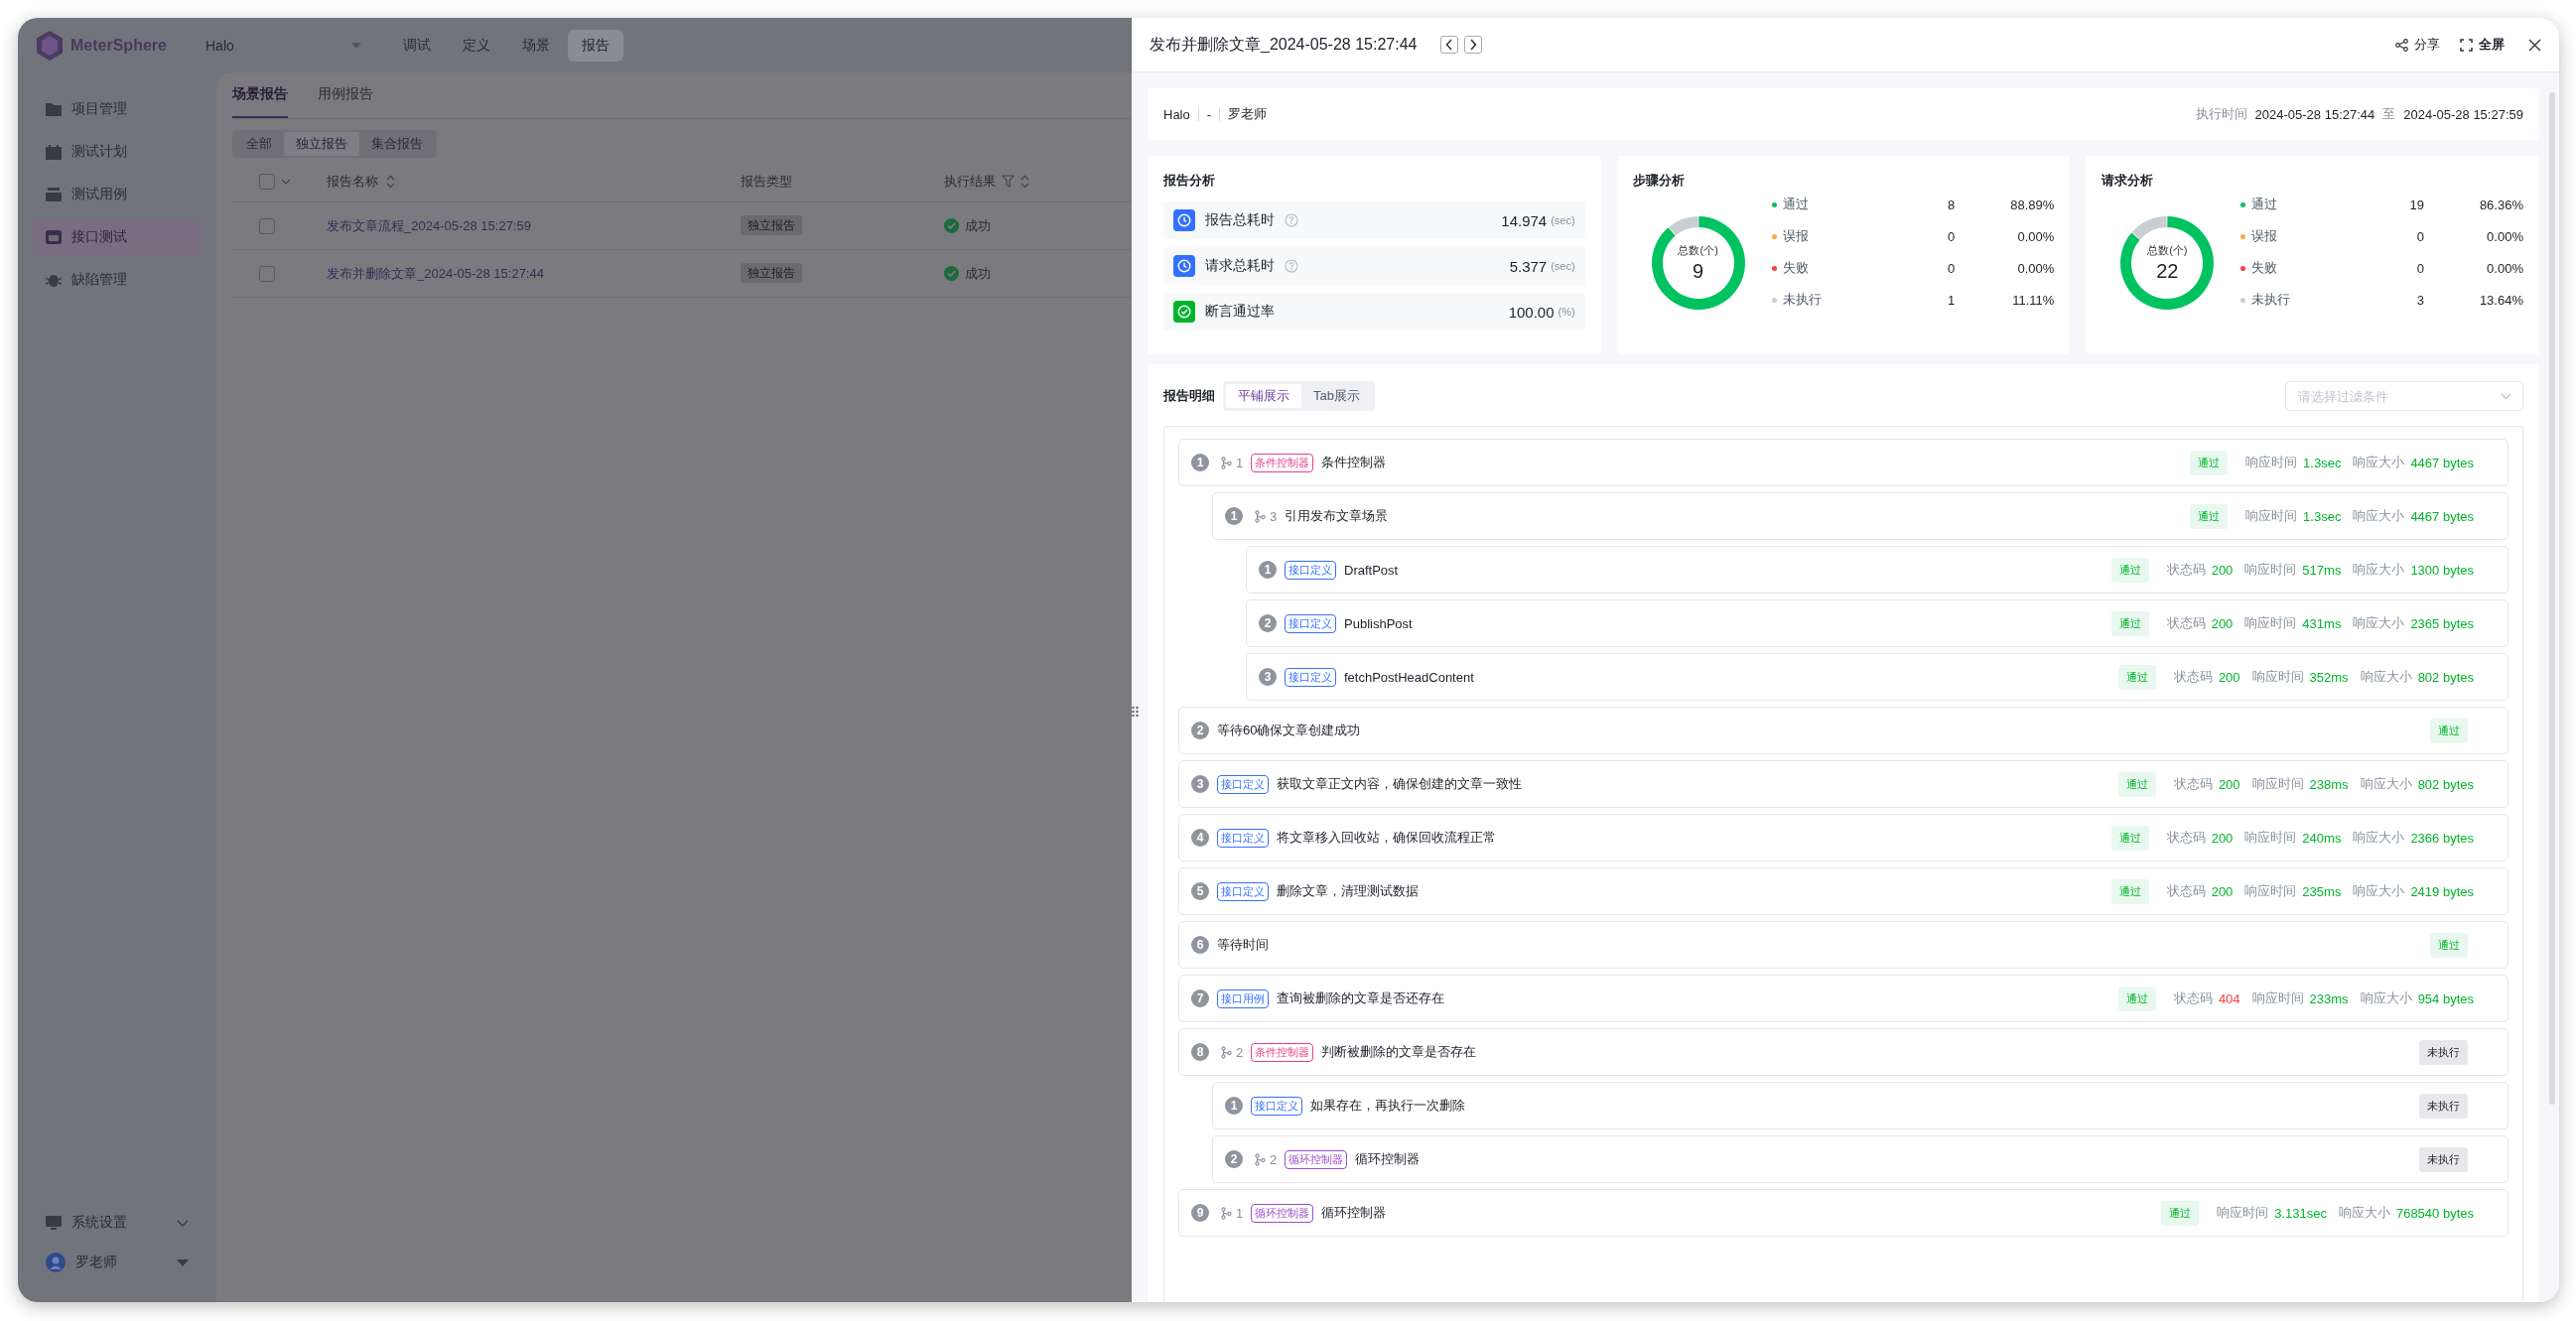 The image size is (2576, 1321). I want to click on share-icon, so click(2401, 45).